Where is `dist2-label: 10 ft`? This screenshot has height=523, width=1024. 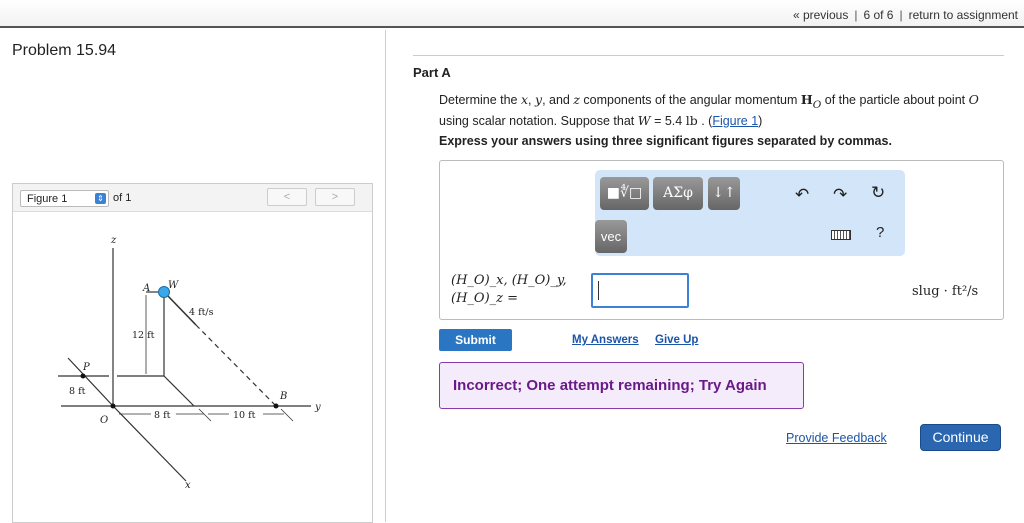 dist2-label: 10 ft is located at coordinates (244, 415).